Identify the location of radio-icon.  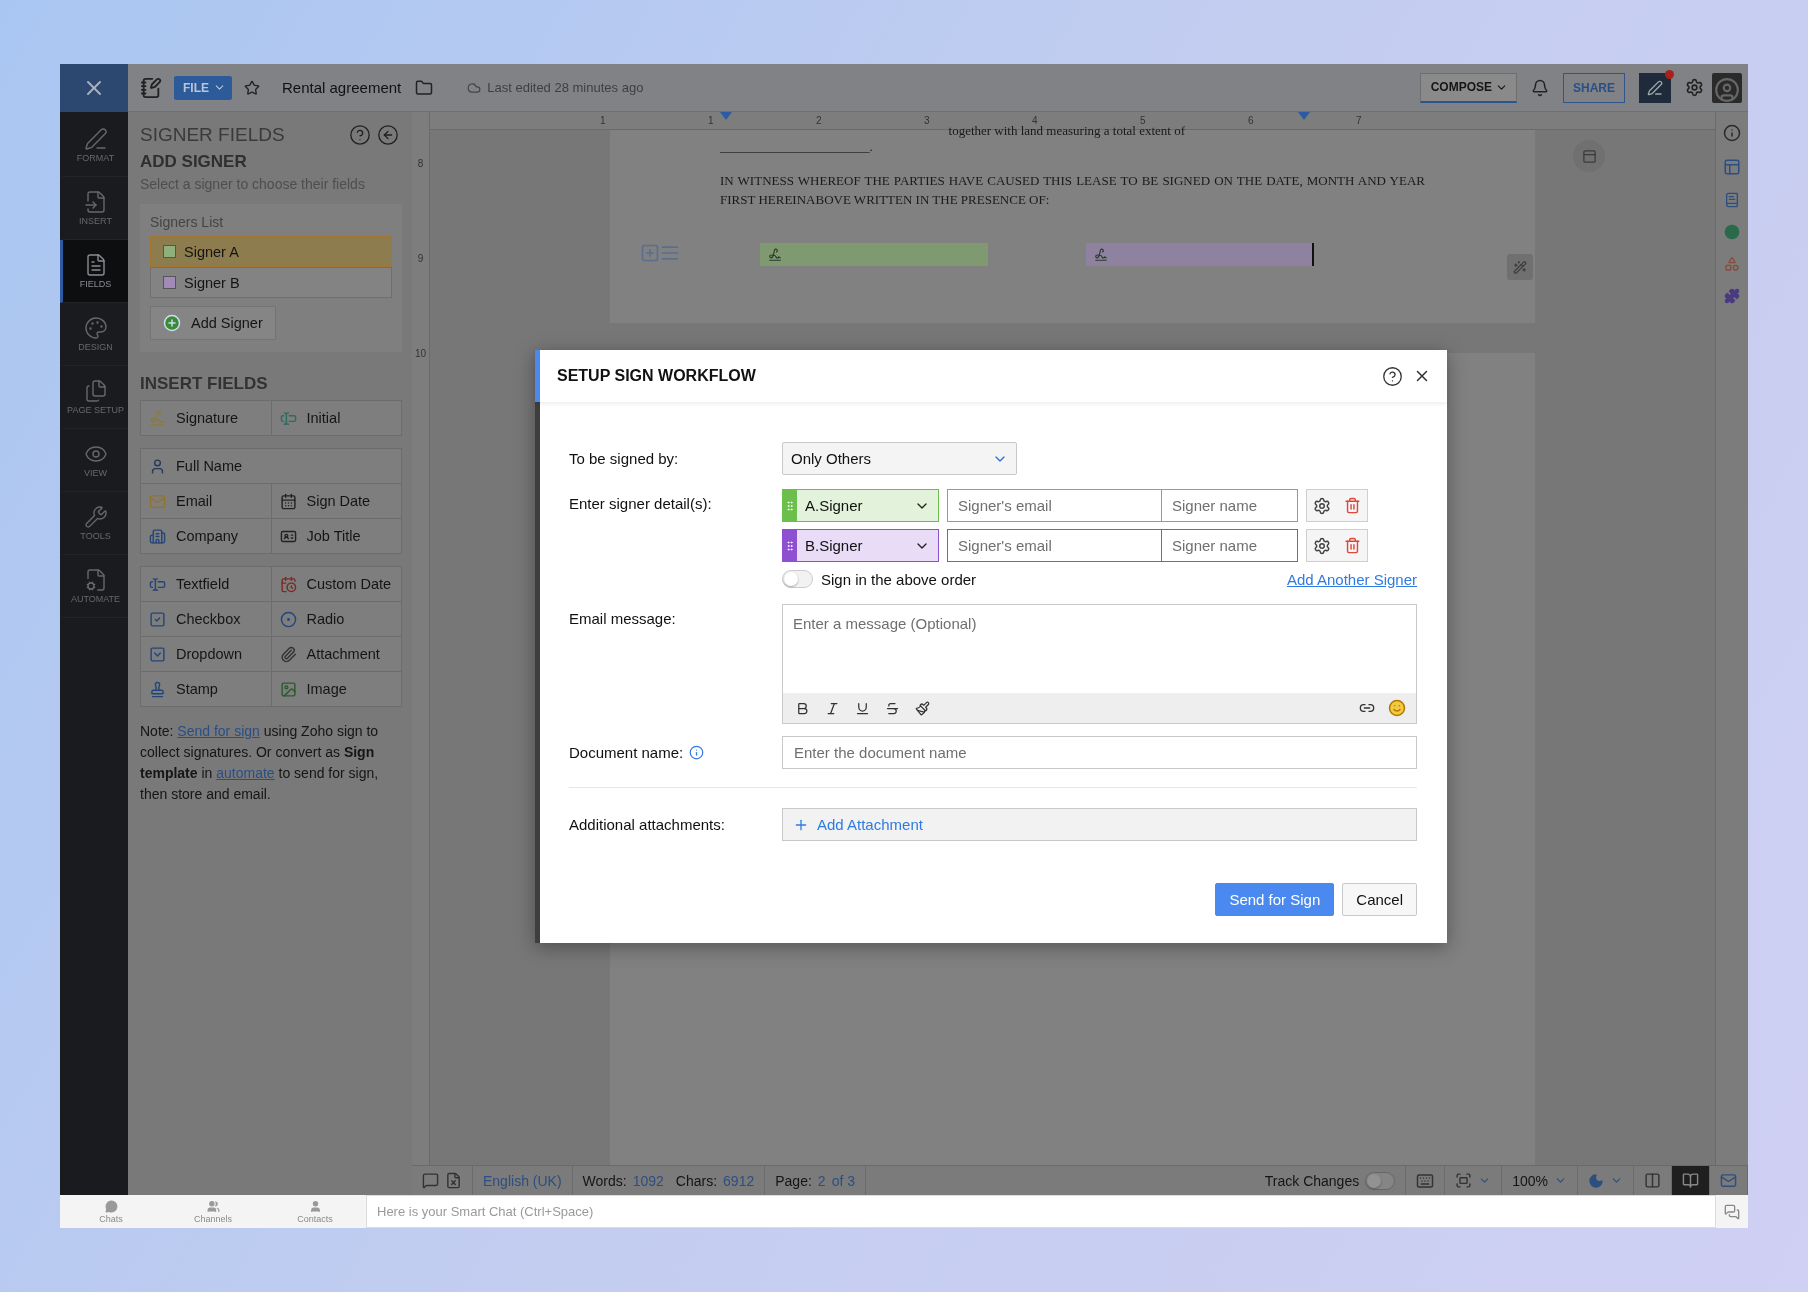
(288, 619).